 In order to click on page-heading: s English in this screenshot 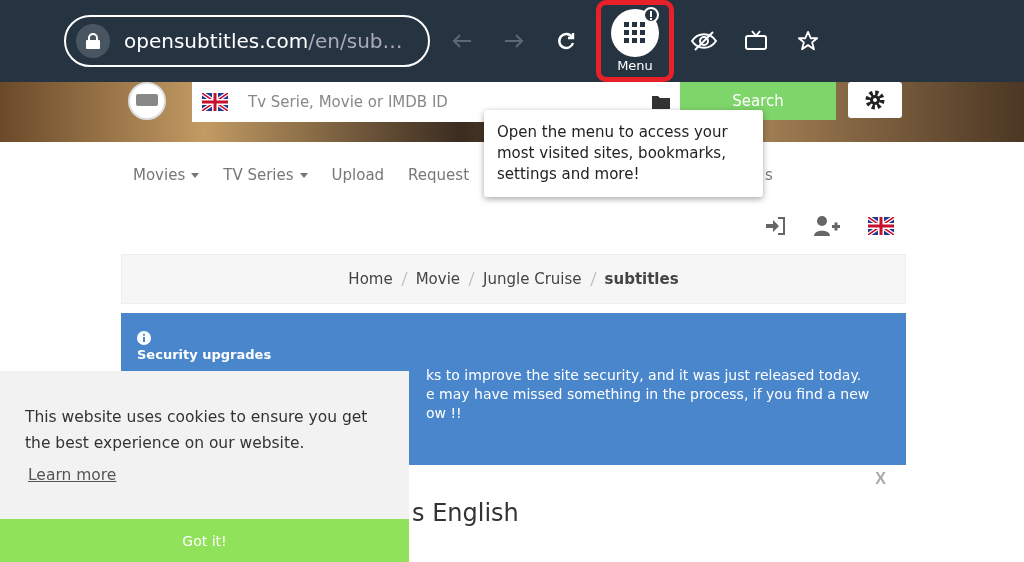, I will do `click(466, 513)`.